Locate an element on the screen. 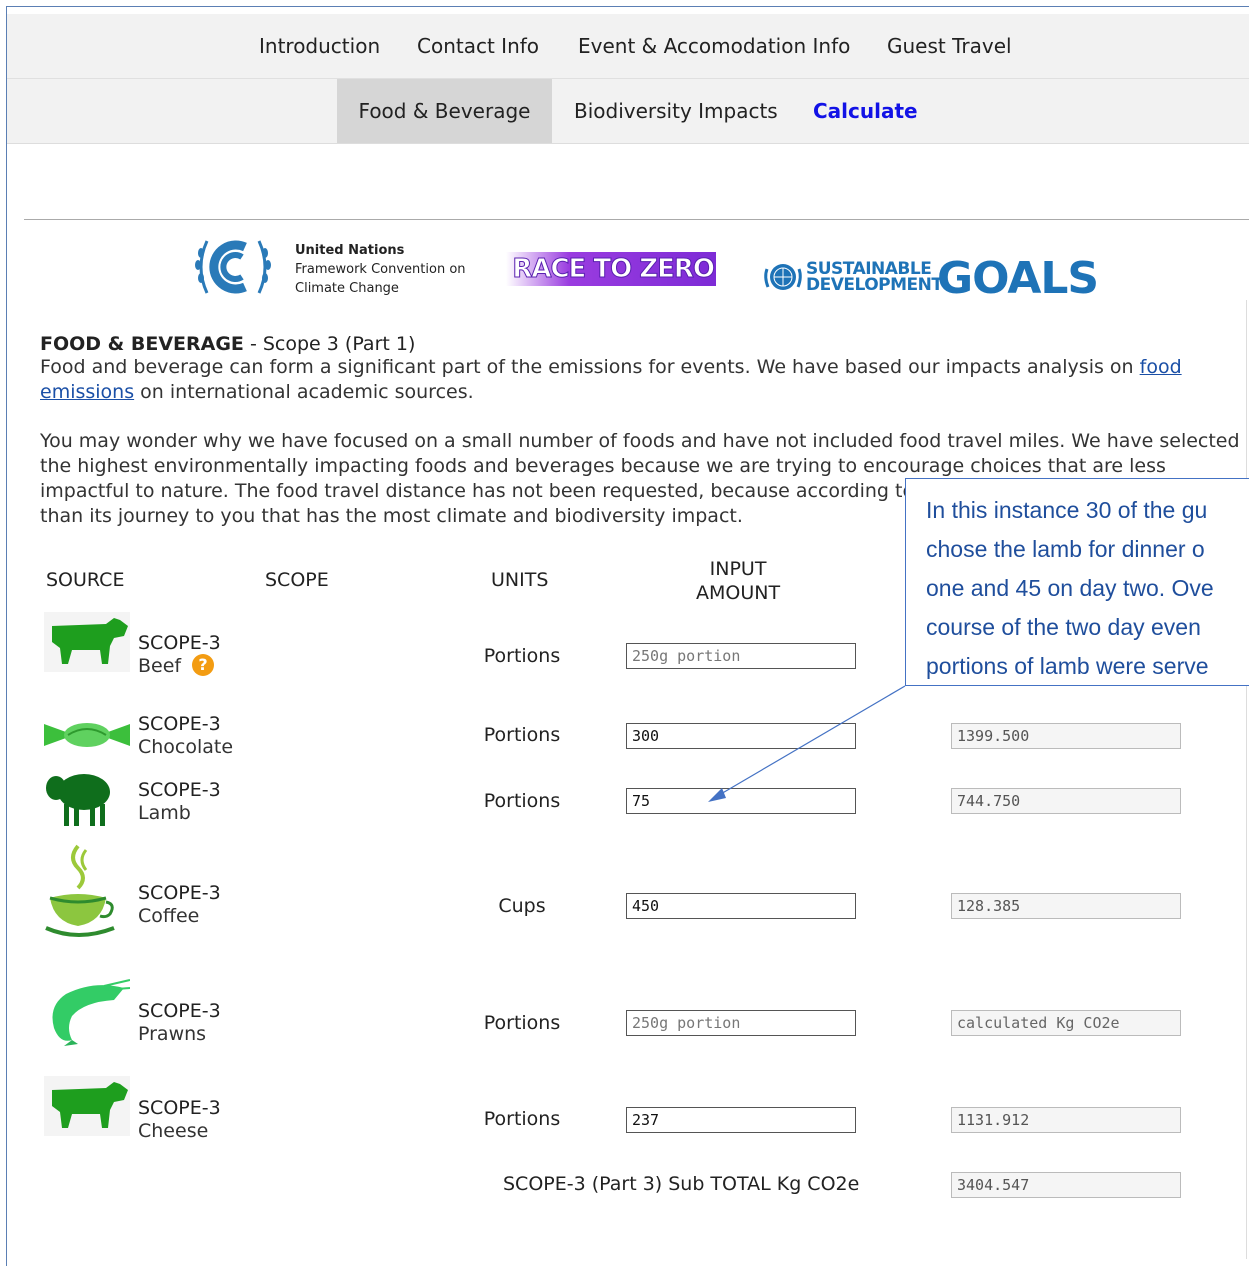 Image resolution: width=1249 pixels, height=1266 pixels. content-border is located at coordinates (1246, 779).